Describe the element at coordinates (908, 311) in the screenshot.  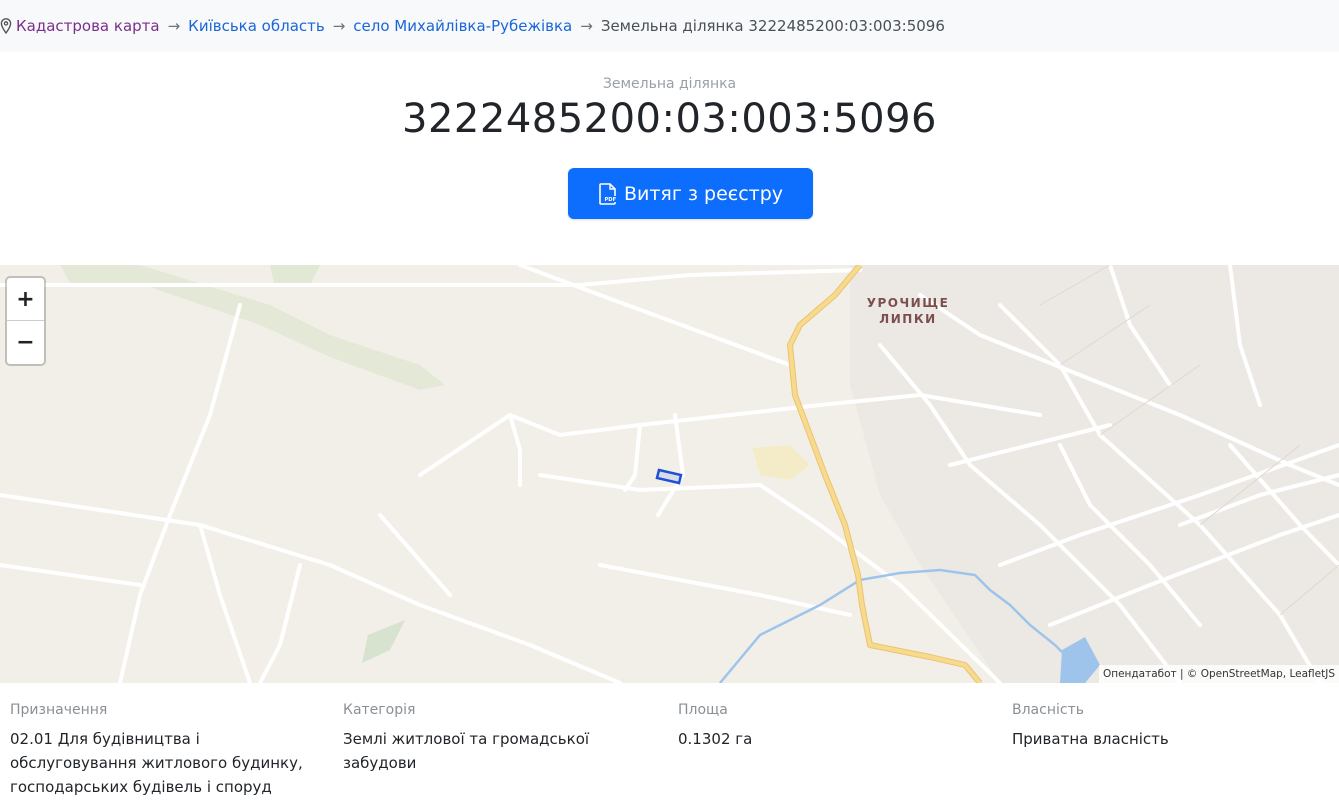
I see `map-place-label: УРОЧИЩЕ ЛИПКИ` at that location.